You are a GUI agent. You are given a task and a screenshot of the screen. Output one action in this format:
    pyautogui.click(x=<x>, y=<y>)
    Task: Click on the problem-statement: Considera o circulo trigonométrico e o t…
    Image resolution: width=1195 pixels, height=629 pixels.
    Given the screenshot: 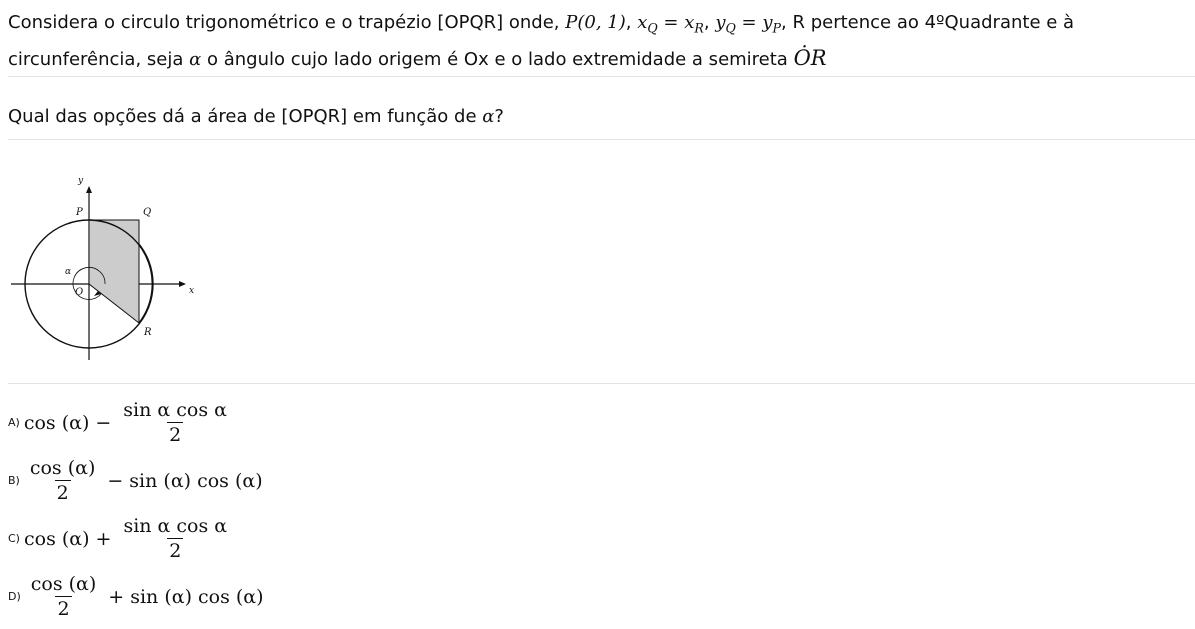 What is the action you would take?
    pyautogui.click(x=541, y=41)
    